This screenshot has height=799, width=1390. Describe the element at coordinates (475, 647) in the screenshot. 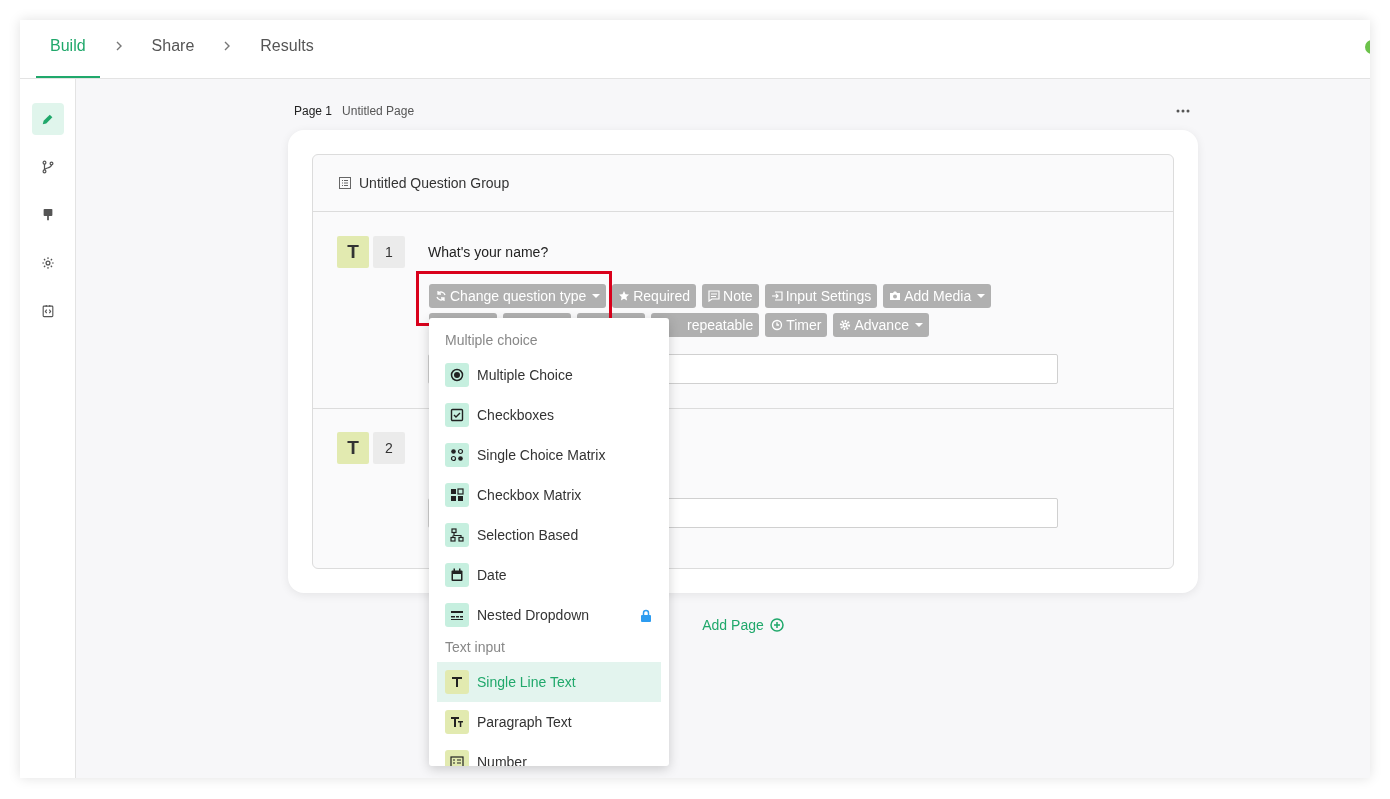

I see `menu-section-title: Text input` at that location.